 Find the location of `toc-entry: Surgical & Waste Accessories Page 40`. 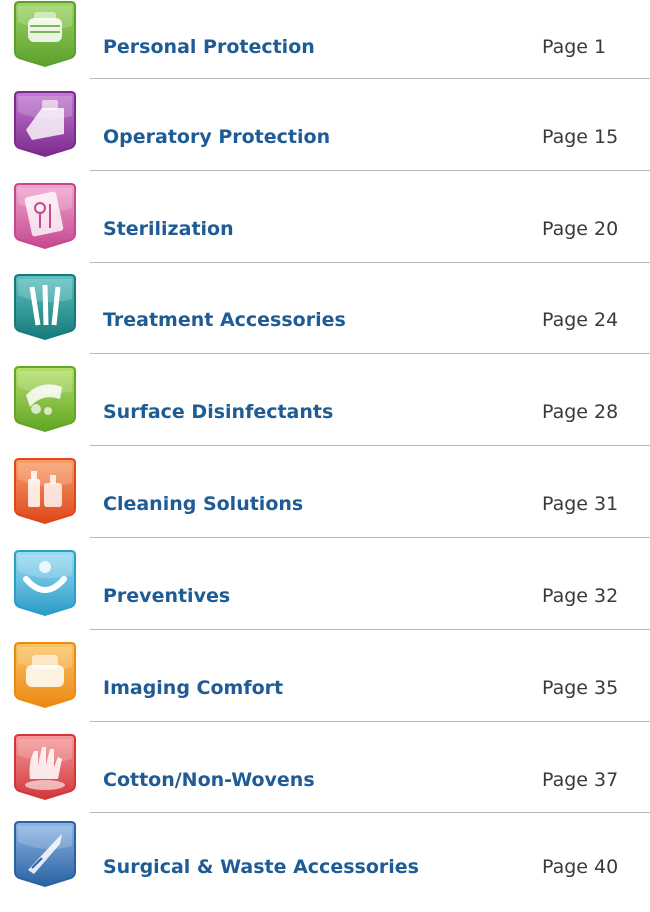

toc-entry: Surgical & Waste Accessories Page 40 is located at coordinates (325, 866).